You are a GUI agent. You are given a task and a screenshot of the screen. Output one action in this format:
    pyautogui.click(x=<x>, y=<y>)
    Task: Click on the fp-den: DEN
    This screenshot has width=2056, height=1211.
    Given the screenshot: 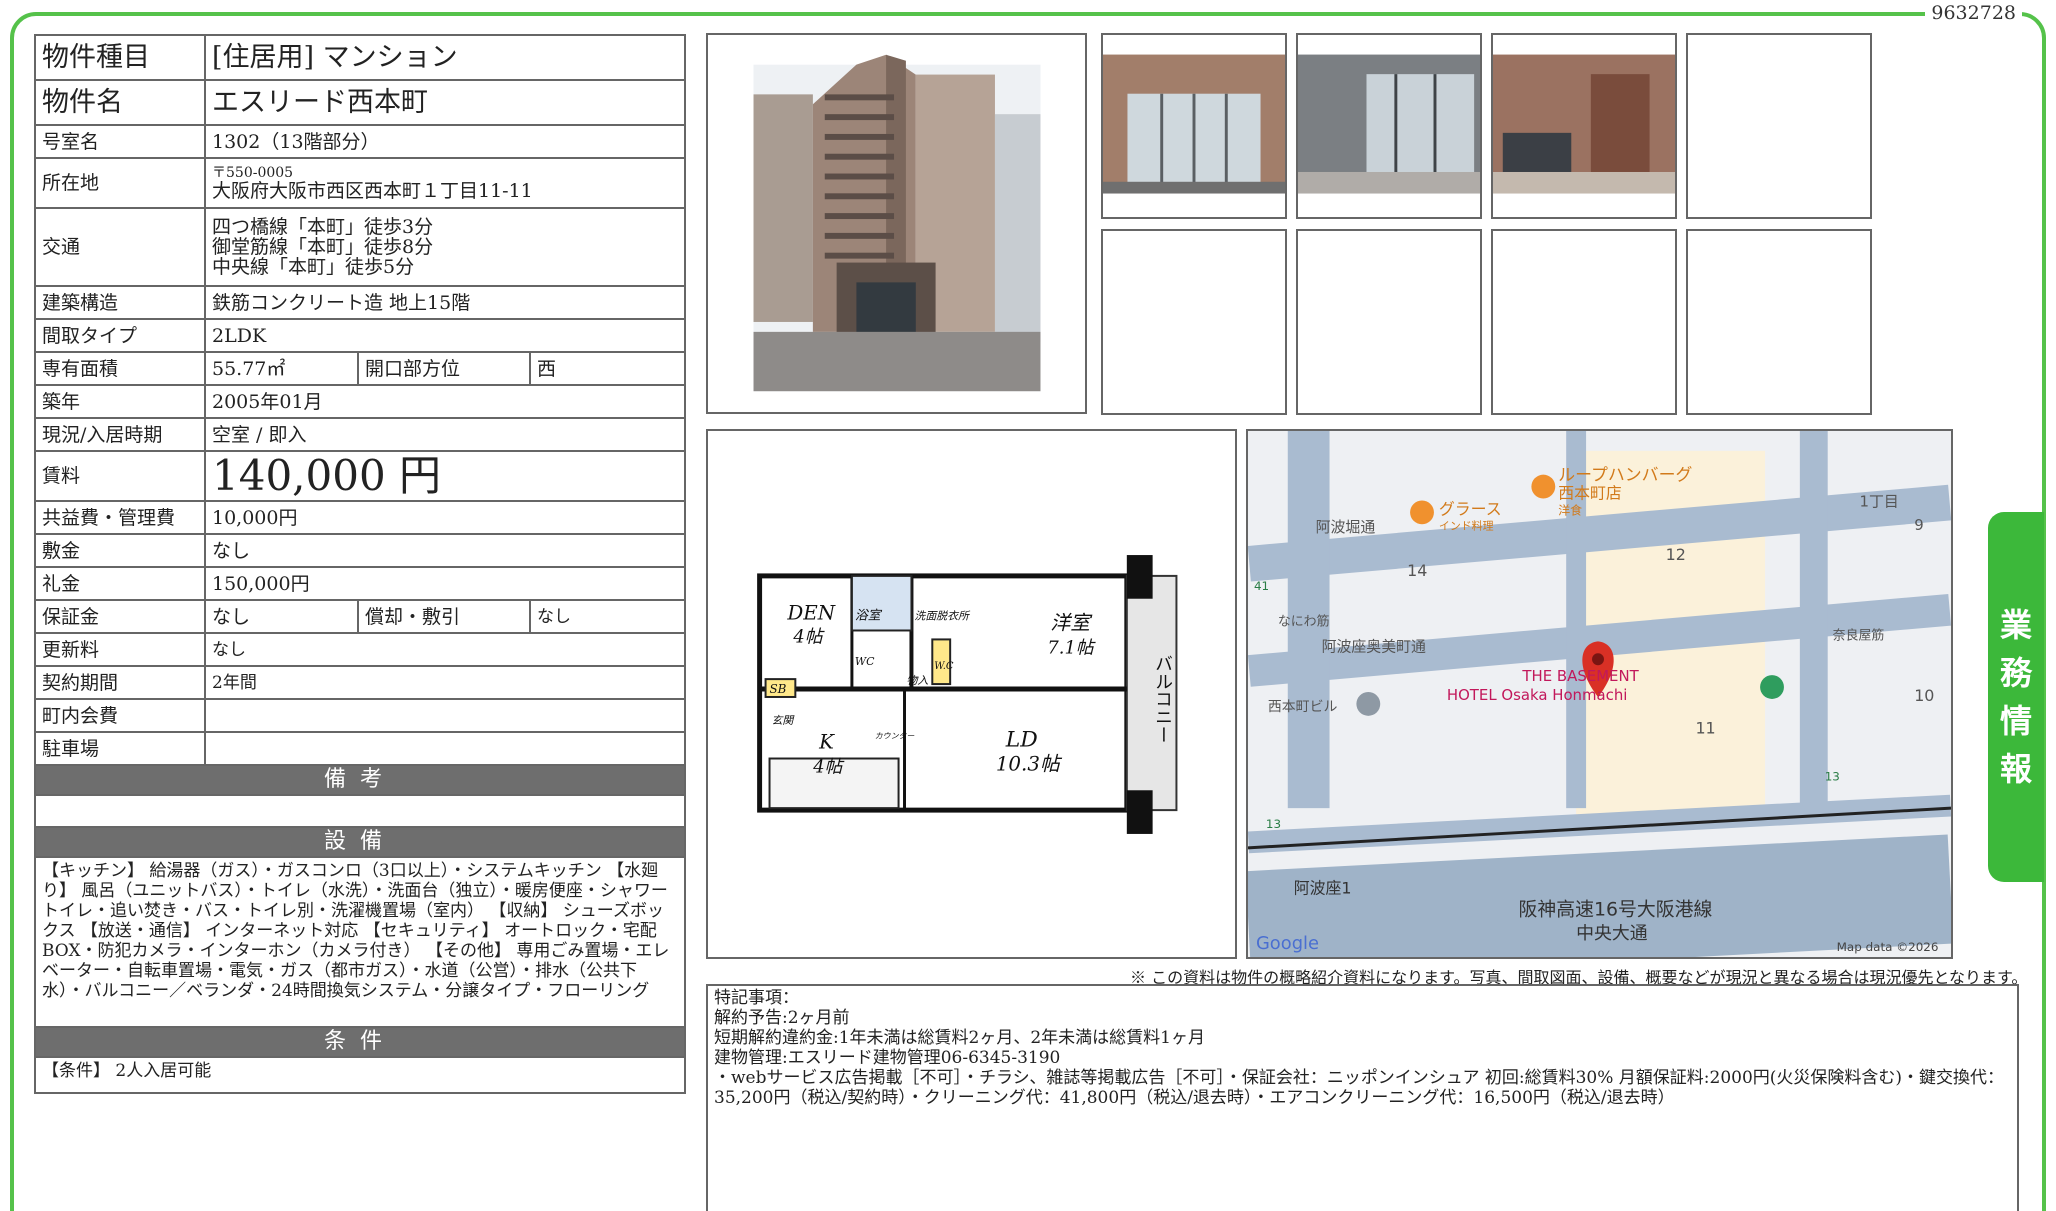 What is the action you would take?
    pyautogui.click(x=810, y=613)
    